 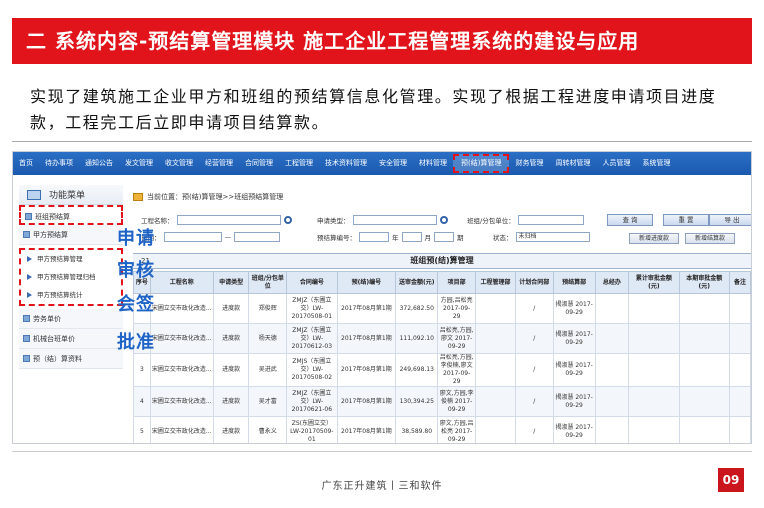 What do you see at coordinates (686, 220) in the screenshot?
I see `reset-button: 重 置` at bounding box center [686, 220].